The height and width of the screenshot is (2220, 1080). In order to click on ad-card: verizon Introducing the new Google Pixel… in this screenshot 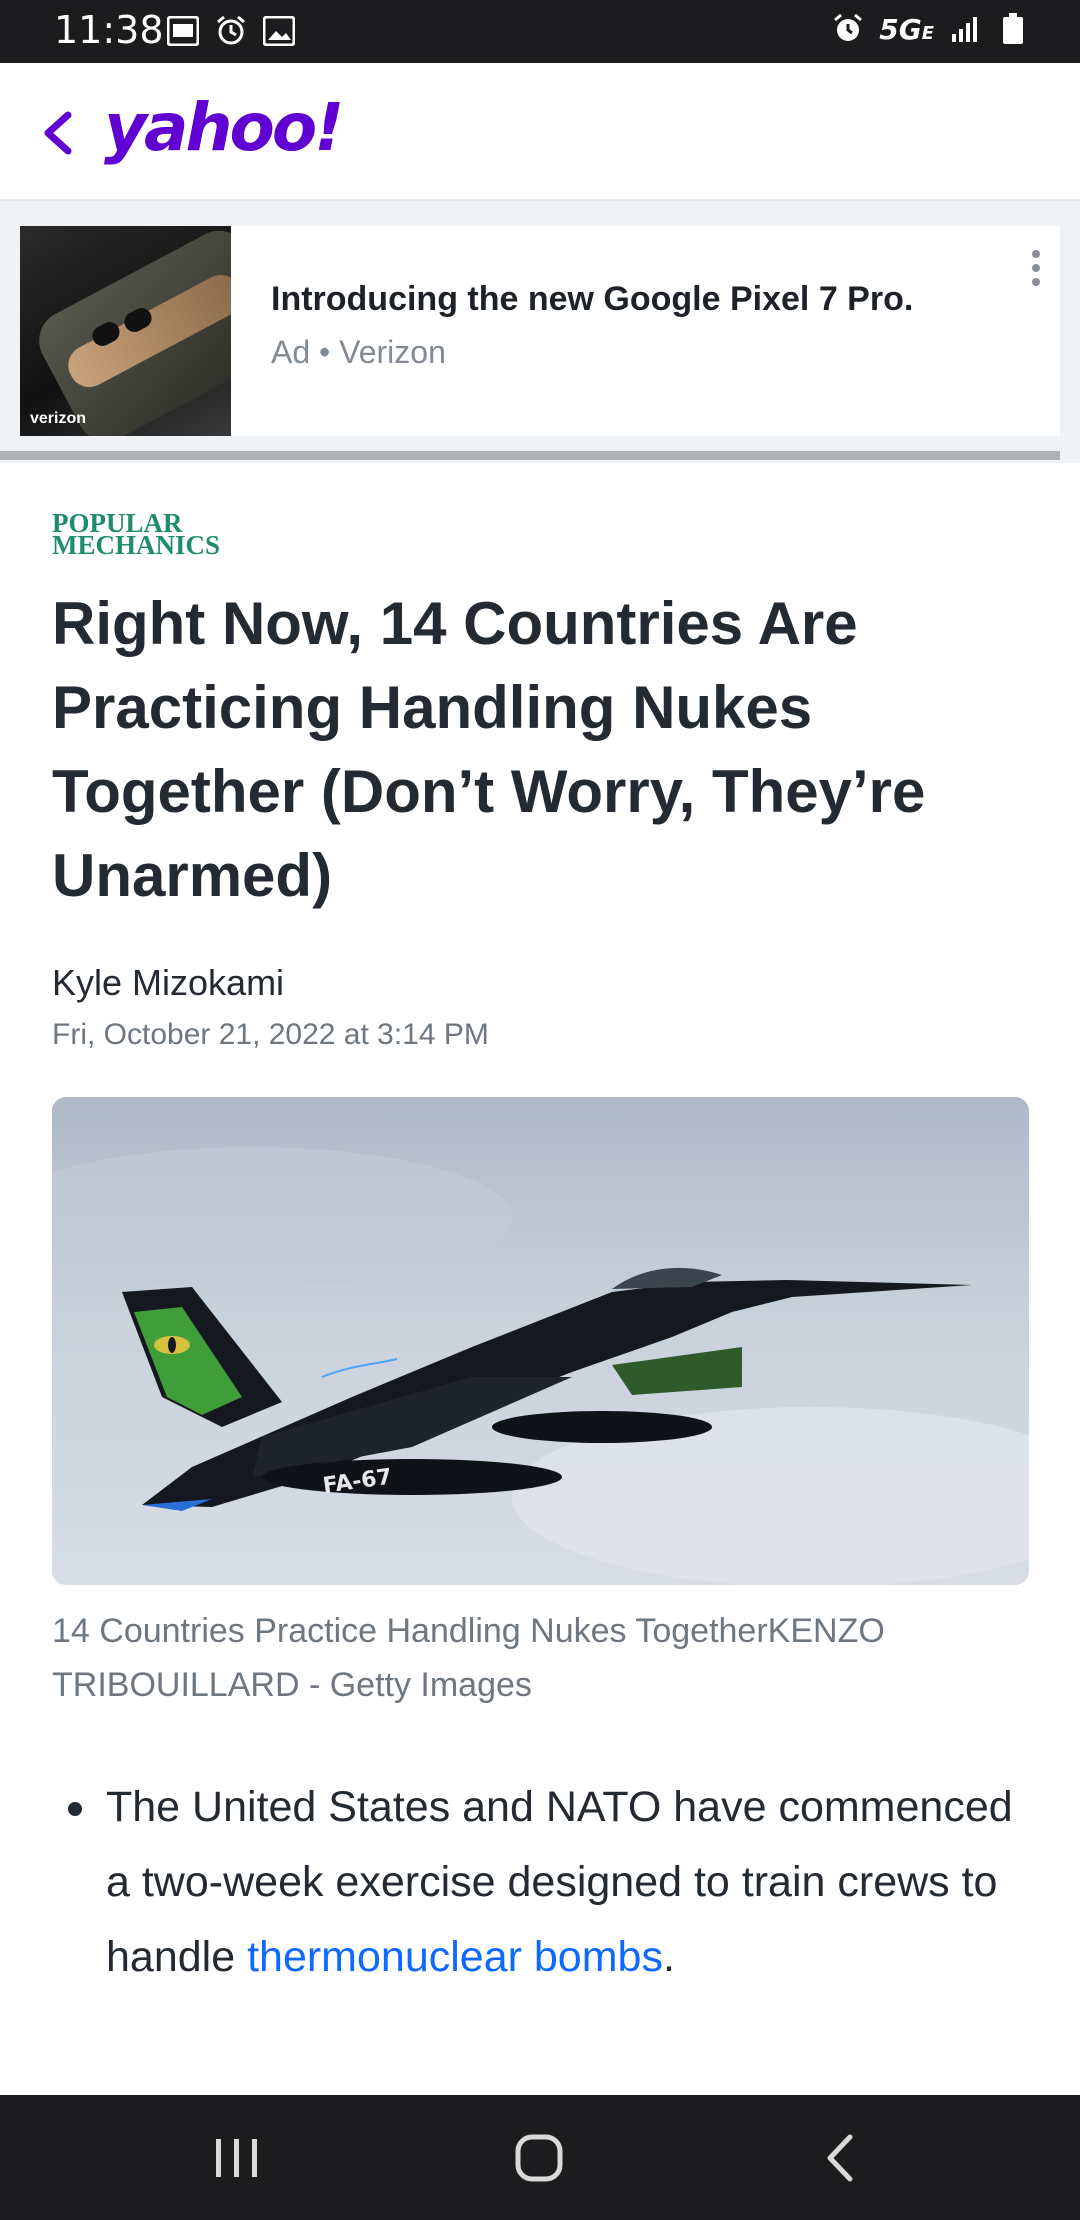, I will do `click(540, 331)`.